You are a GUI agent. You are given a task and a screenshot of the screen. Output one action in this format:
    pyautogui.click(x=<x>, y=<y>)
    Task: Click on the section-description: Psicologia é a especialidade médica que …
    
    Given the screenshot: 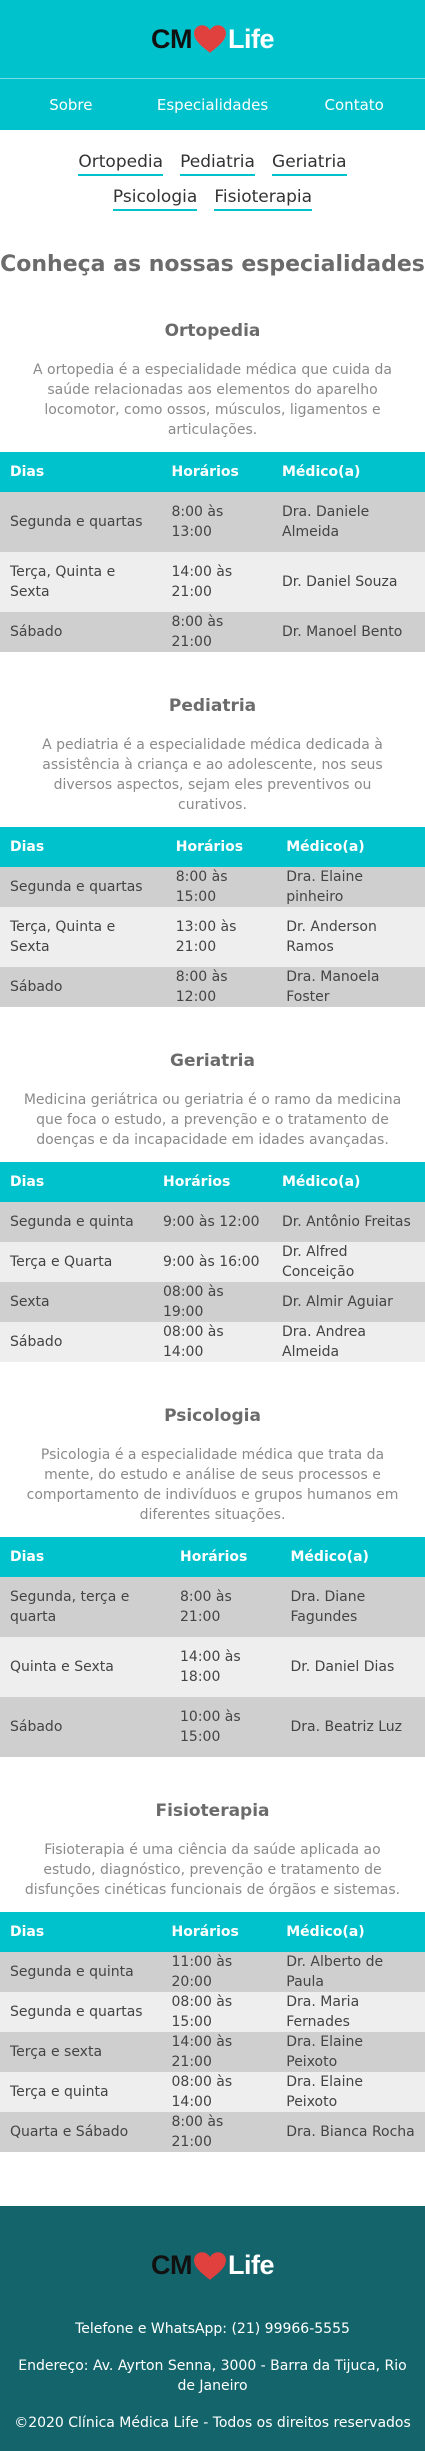 What is the action you would take?
    pyautogui.click(x=212, y=1485)
    